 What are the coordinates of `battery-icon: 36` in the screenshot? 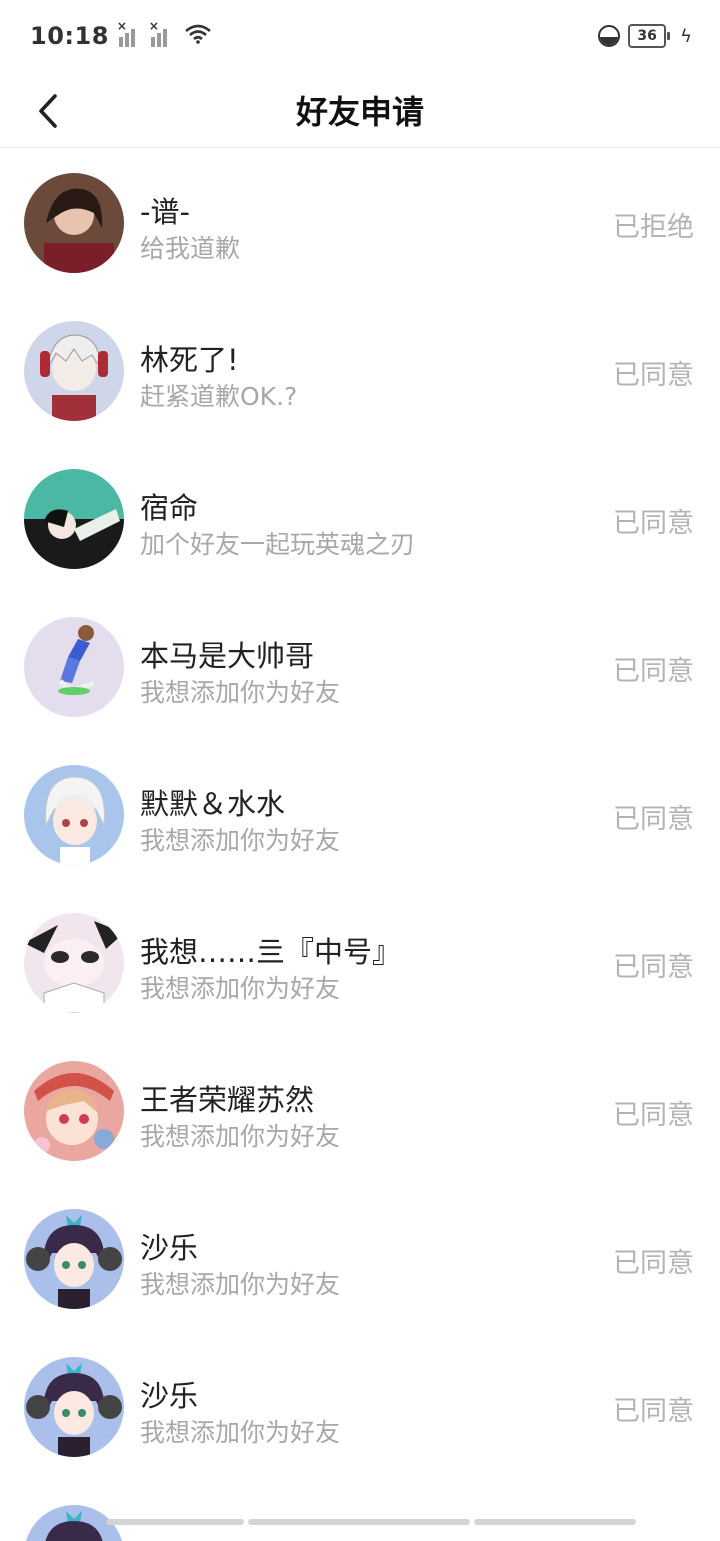 It's located at (649, 36).